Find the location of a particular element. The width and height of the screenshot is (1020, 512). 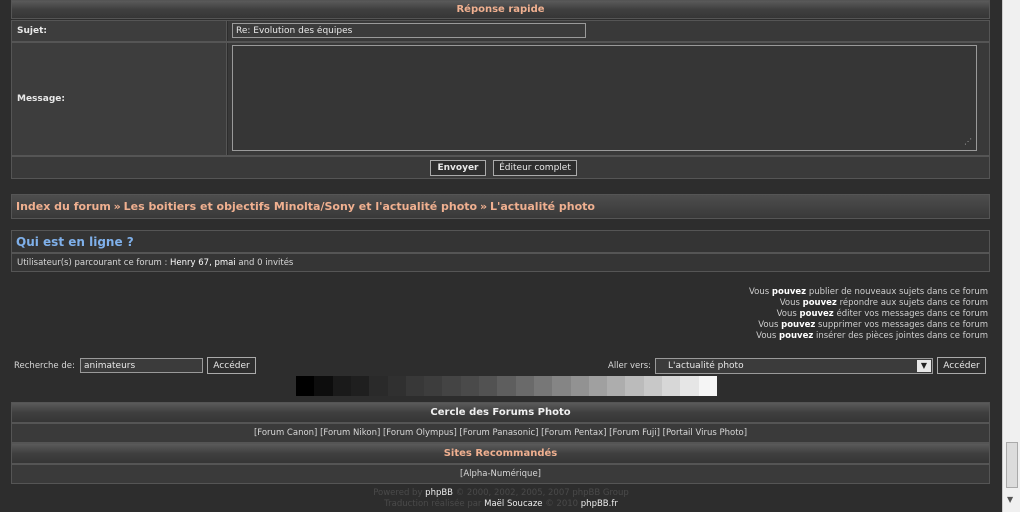

jump-go-button: Accéder is located at coordinates (961, 365).